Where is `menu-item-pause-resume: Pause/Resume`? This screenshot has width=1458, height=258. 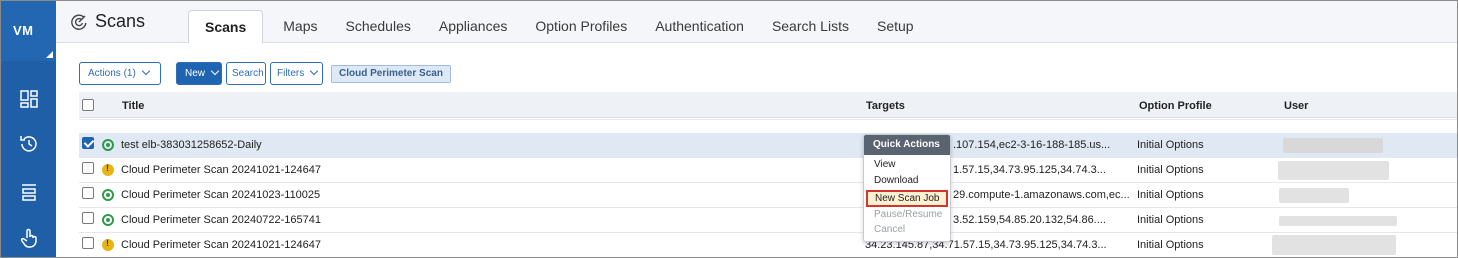 menu-item-pause-resume: Pause/Resume is located at coordinates (908, 214).